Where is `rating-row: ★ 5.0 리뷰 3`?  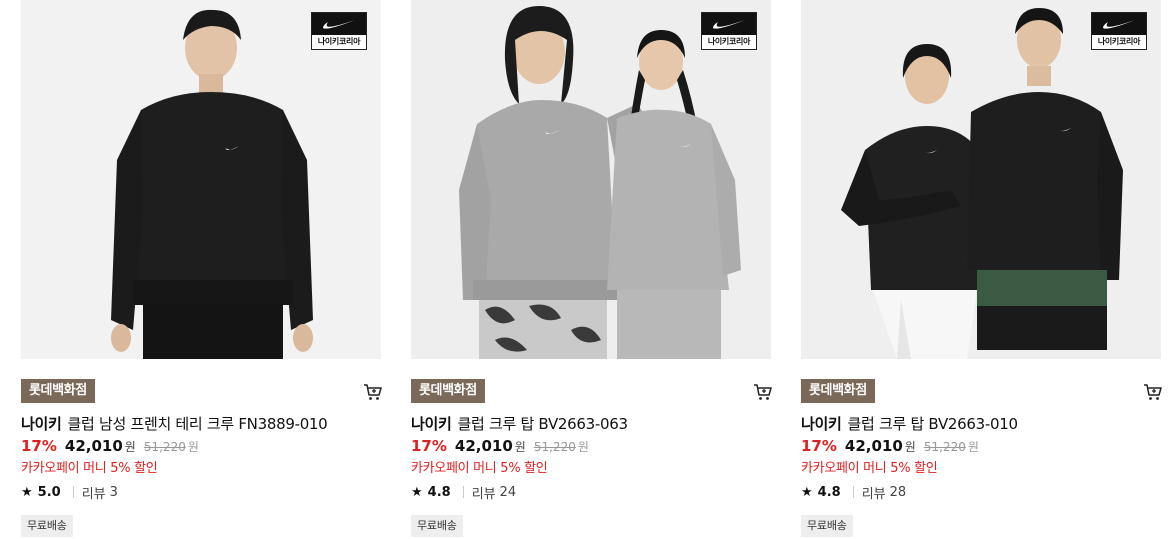 rating-row: ★ 5.0 리뷰 3 is located at coordinates (202, 492).